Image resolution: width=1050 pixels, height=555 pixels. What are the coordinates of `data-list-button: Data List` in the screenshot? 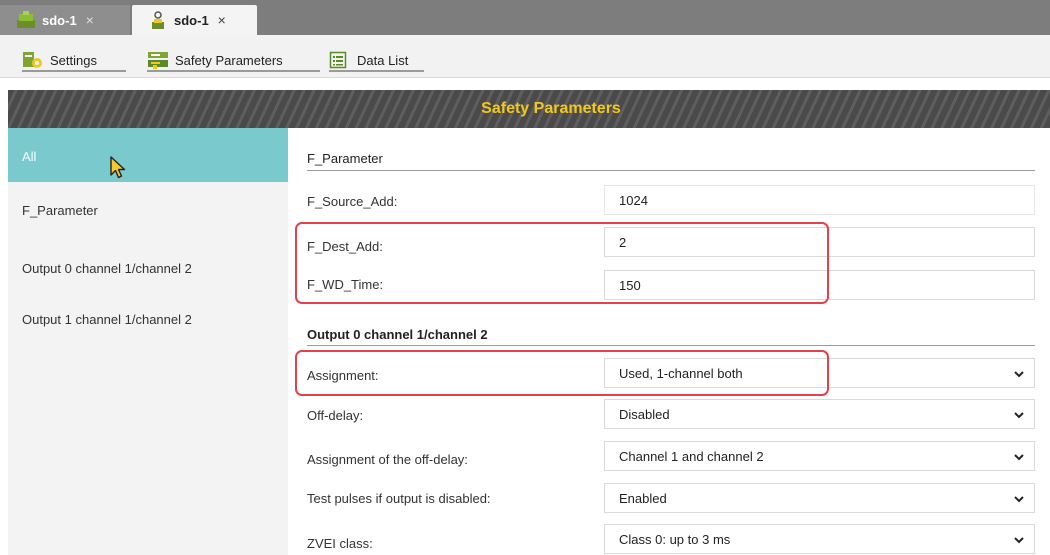 It's located at (376, 61).